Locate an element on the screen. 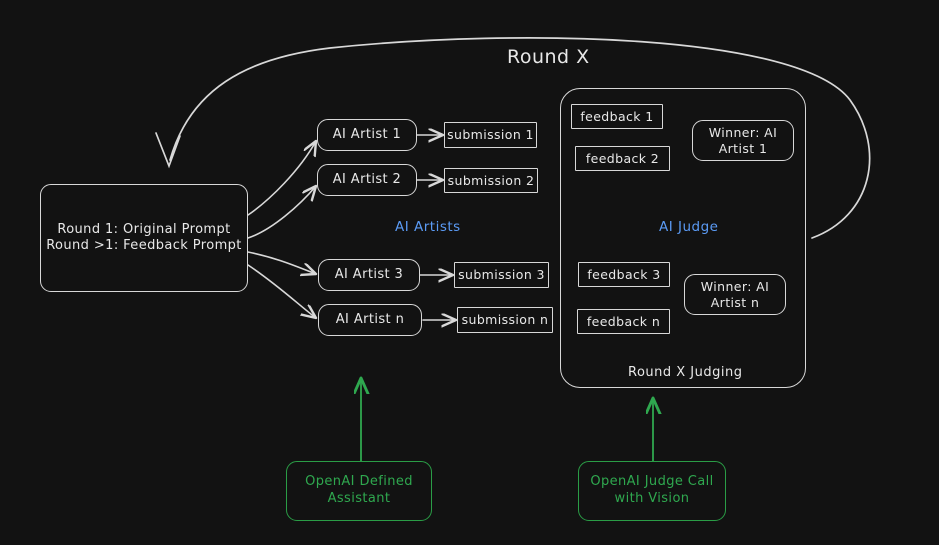 The image size is (939, 545). feedback-box-4: feedback n is located at coordinates (623, 321).